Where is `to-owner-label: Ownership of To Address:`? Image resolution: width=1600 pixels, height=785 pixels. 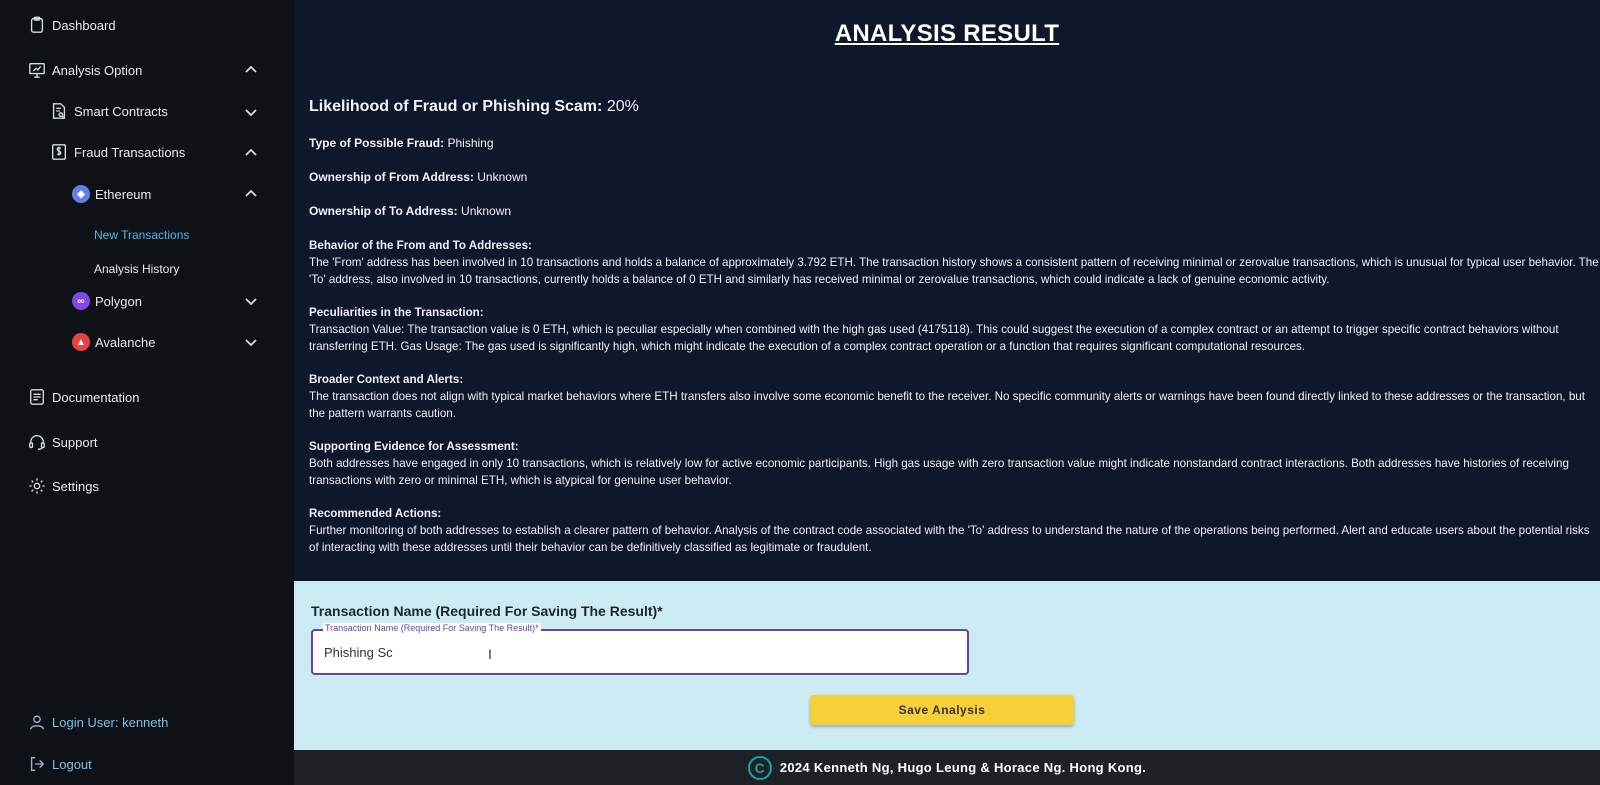 to-owner-label: Ownership of To Address: is located at coordinates (383, 211).